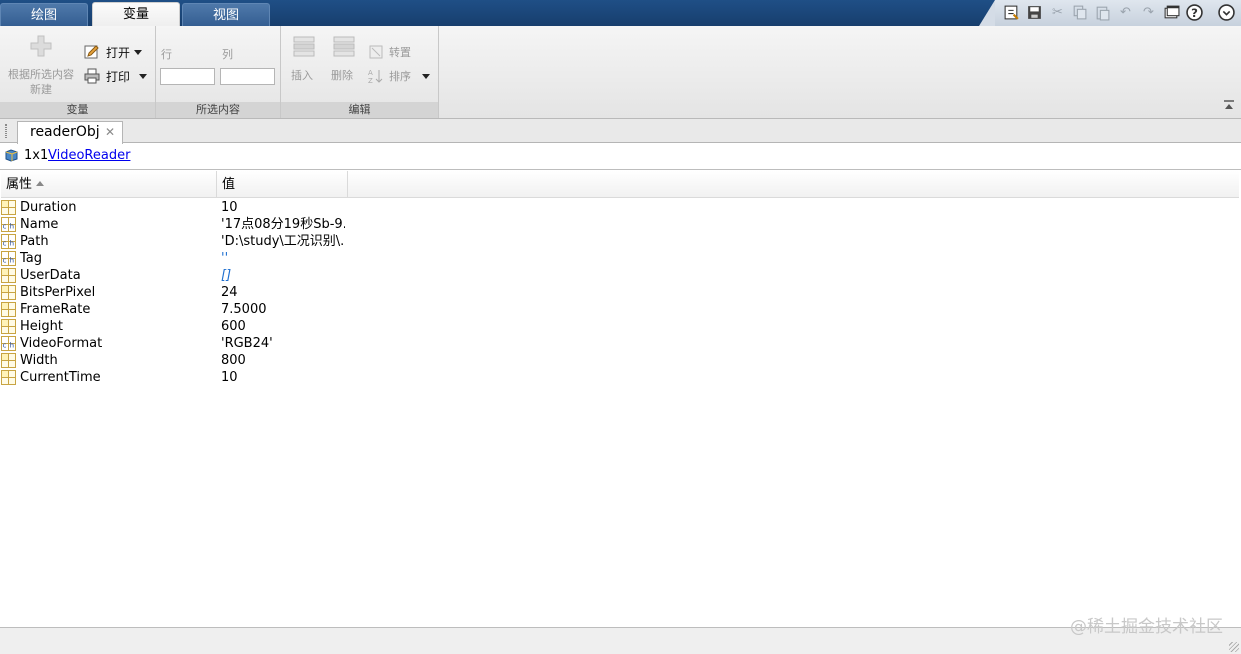  I want to click on tab-plots: 绘图, so click(44, 14).